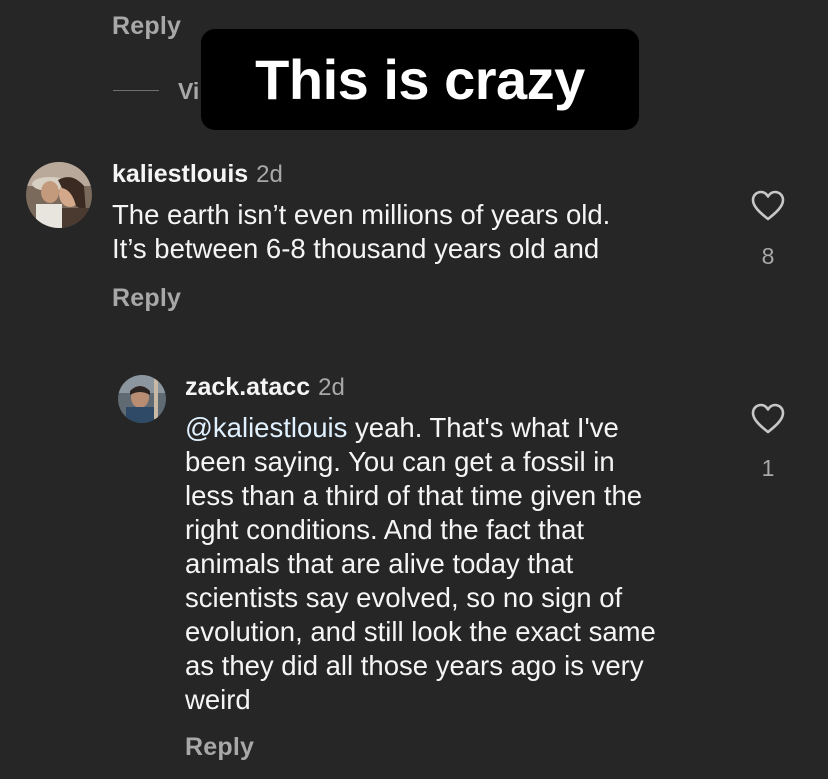 Image resolution: width=828 pixels, height=779 pixels. Describe the element at coordinates (180, 174) in the screenshot. I see `username-text: kaliestlouis` at that location.